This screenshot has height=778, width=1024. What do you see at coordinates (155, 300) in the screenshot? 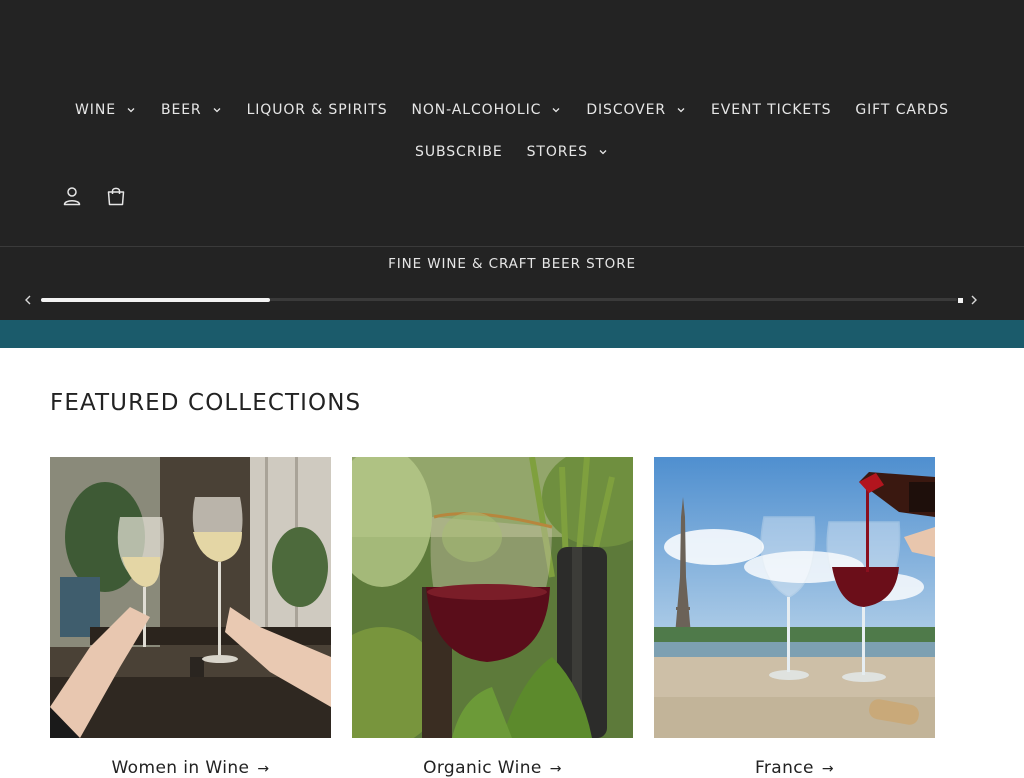
I see `announcement-slider-progress` at bounding box center [155, 300].